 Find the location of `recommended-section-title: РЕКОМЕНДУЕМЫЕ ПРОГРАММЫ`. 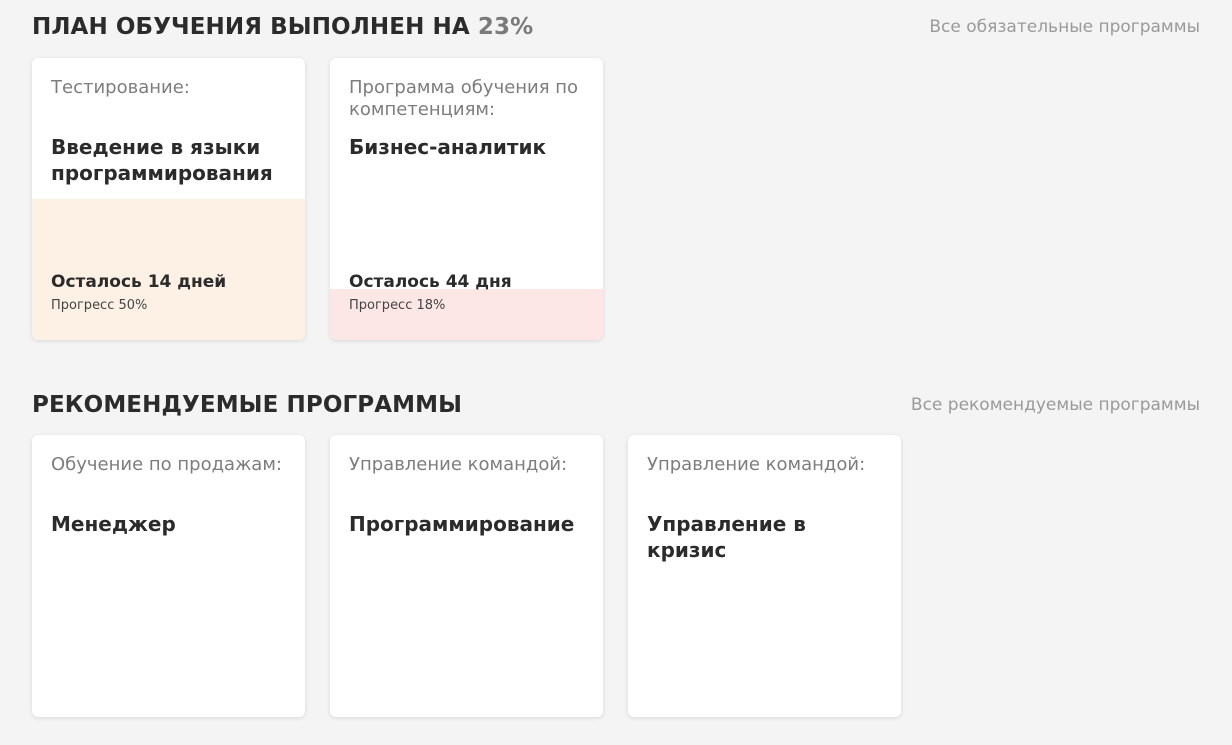

recommended-section-title: РЕКОМЕНДУЕМЫЕ ПРОГРАММЫ is located at coordinates (247, 405).